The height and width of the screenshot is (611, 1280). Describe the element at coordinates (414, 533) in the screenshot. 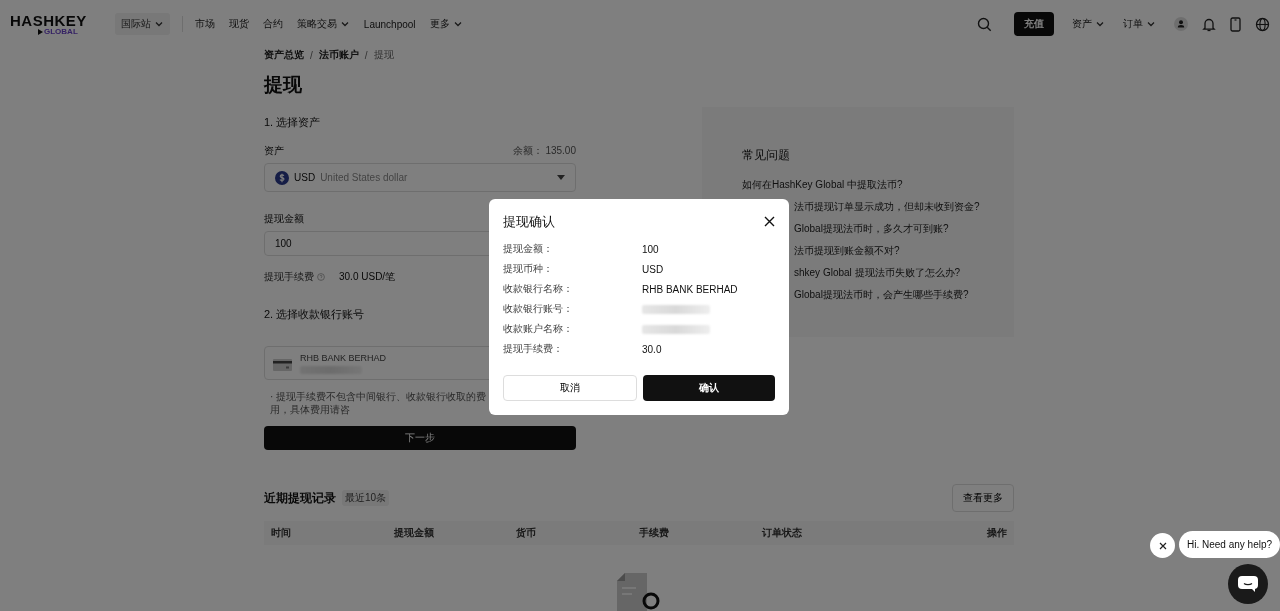

I see `column-header: 提现金额` at that location.